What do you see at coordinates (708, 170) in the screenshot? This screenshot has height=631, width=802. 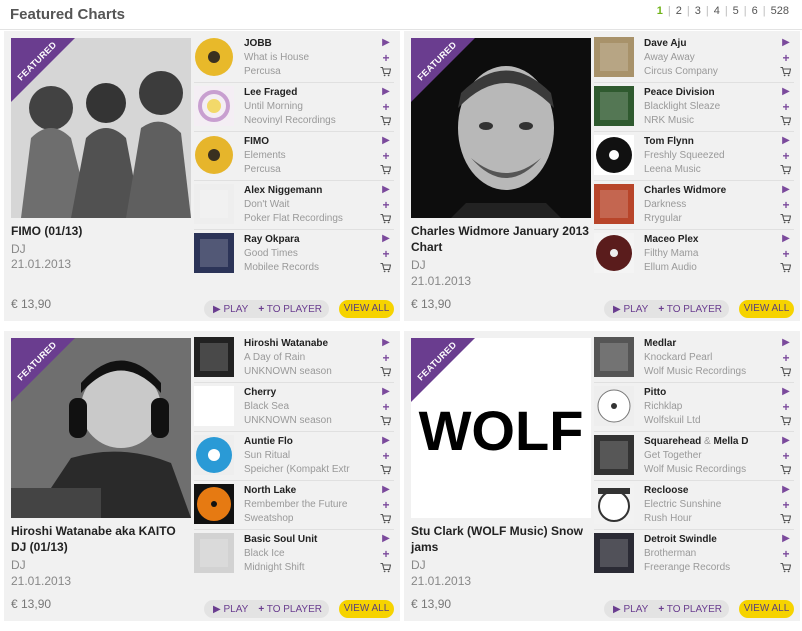 I see `track-label: Leena Music` at bounding box center [708, 170].